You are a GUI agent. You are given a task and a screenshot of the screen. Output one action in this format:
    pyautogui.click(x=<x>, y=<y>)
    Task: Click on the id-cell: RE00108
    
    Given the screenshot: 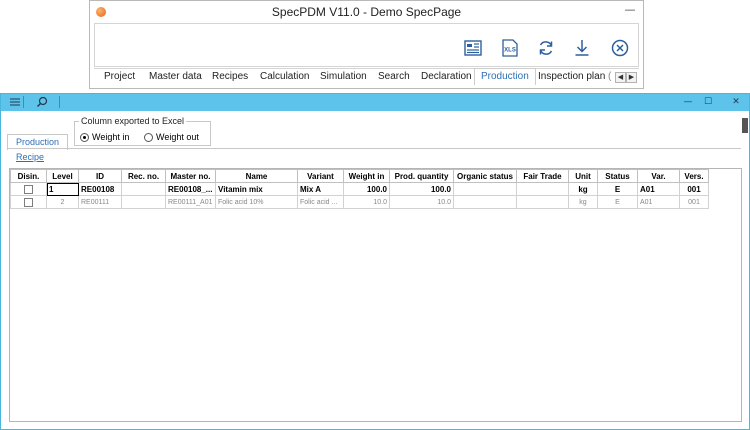 What is the action you would take?
    pyautogui.click(x=100, y=189)
    